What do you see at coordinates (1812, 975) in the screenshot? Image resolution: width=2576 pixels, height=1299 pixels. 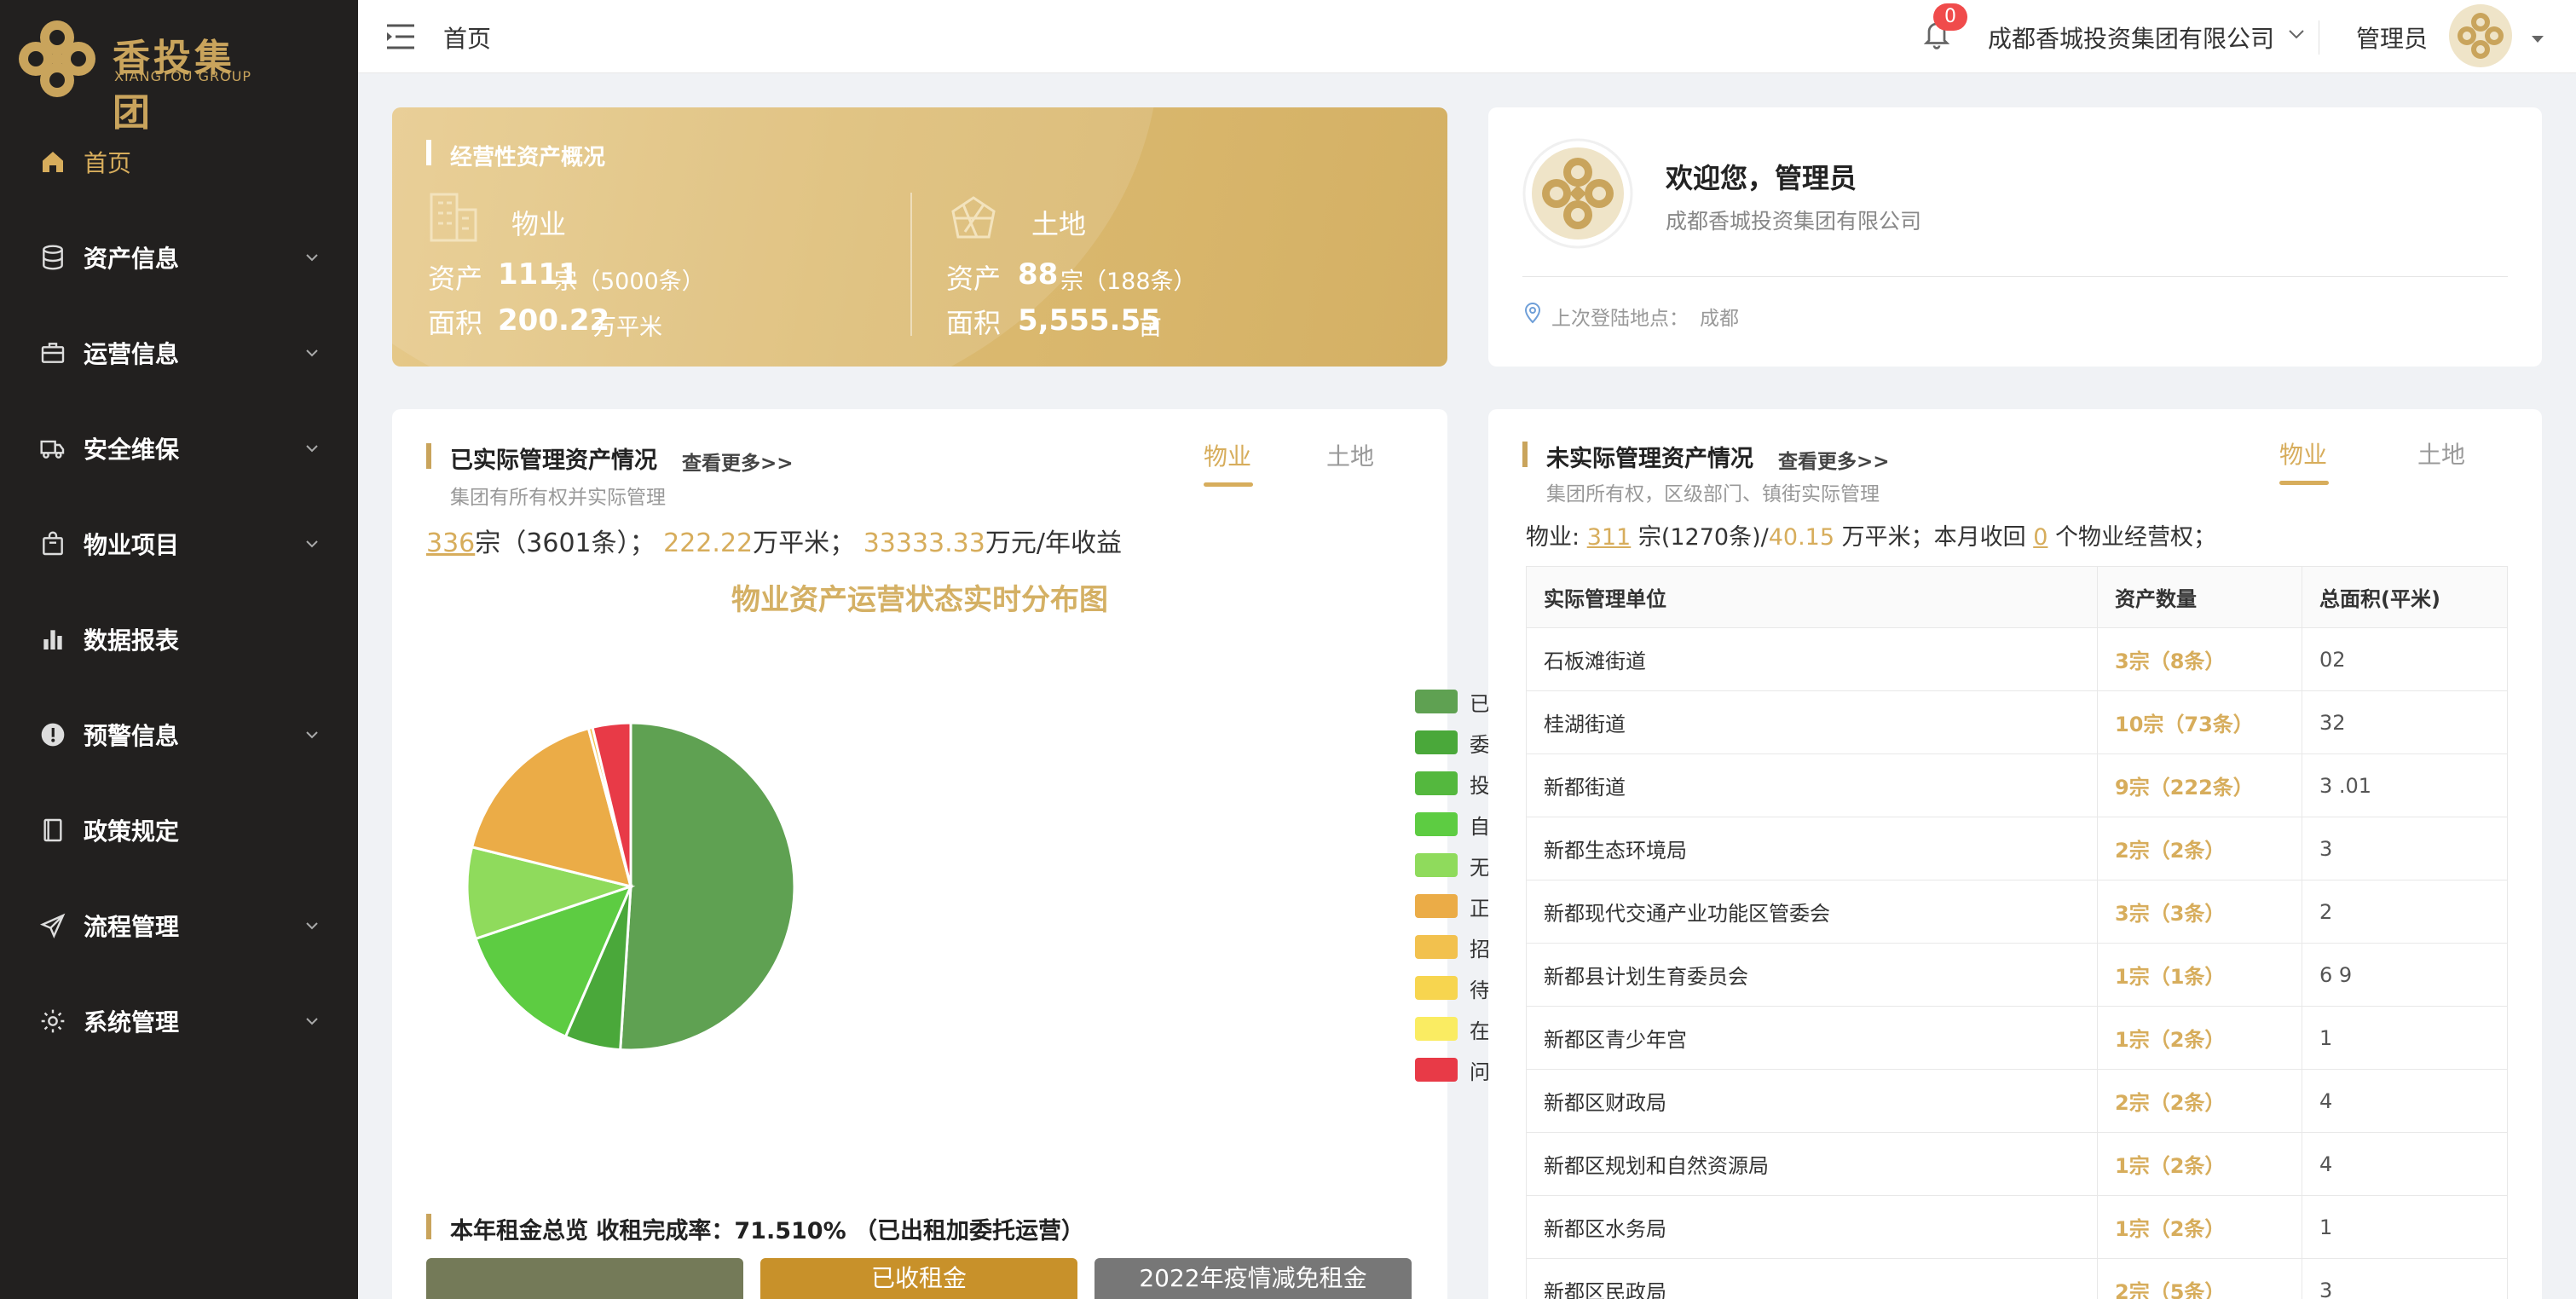 I see `unit-cell: 新都县计划生育委员会` at bounding box center [1812, 975].